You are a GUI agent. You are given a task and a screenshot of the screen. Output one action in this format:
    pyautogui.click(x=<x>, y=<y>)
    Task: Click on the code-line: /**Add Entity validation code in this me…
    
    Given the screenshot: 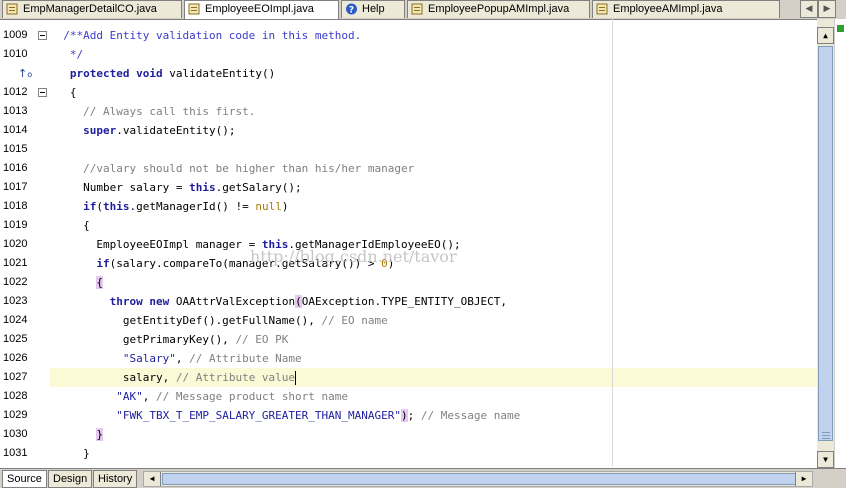 What is the action you would take?
    pyautogui.click(x=433, y=35)
    